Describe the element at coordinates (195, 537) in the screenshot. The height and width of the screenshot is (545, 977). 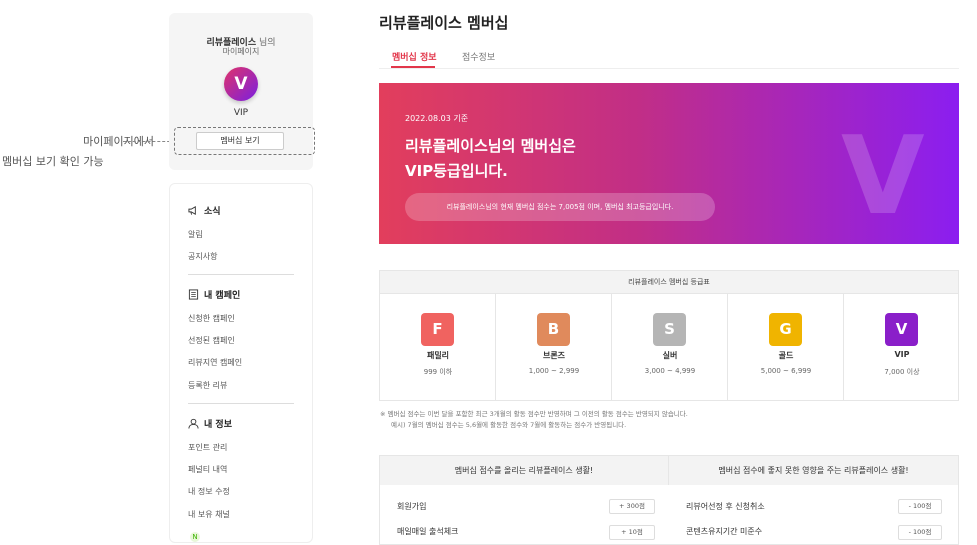
I see `naver-channel-icon: N` at that location.